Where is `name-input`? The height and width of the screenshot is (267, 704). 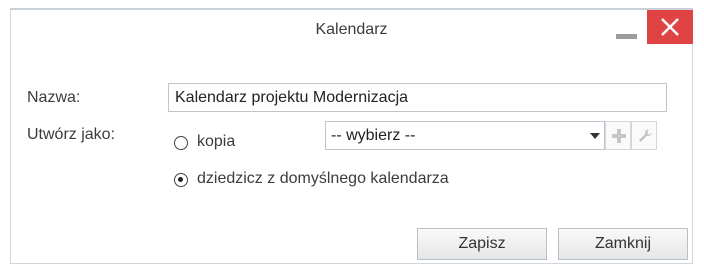
name-input is located at coordinates (417, 97).